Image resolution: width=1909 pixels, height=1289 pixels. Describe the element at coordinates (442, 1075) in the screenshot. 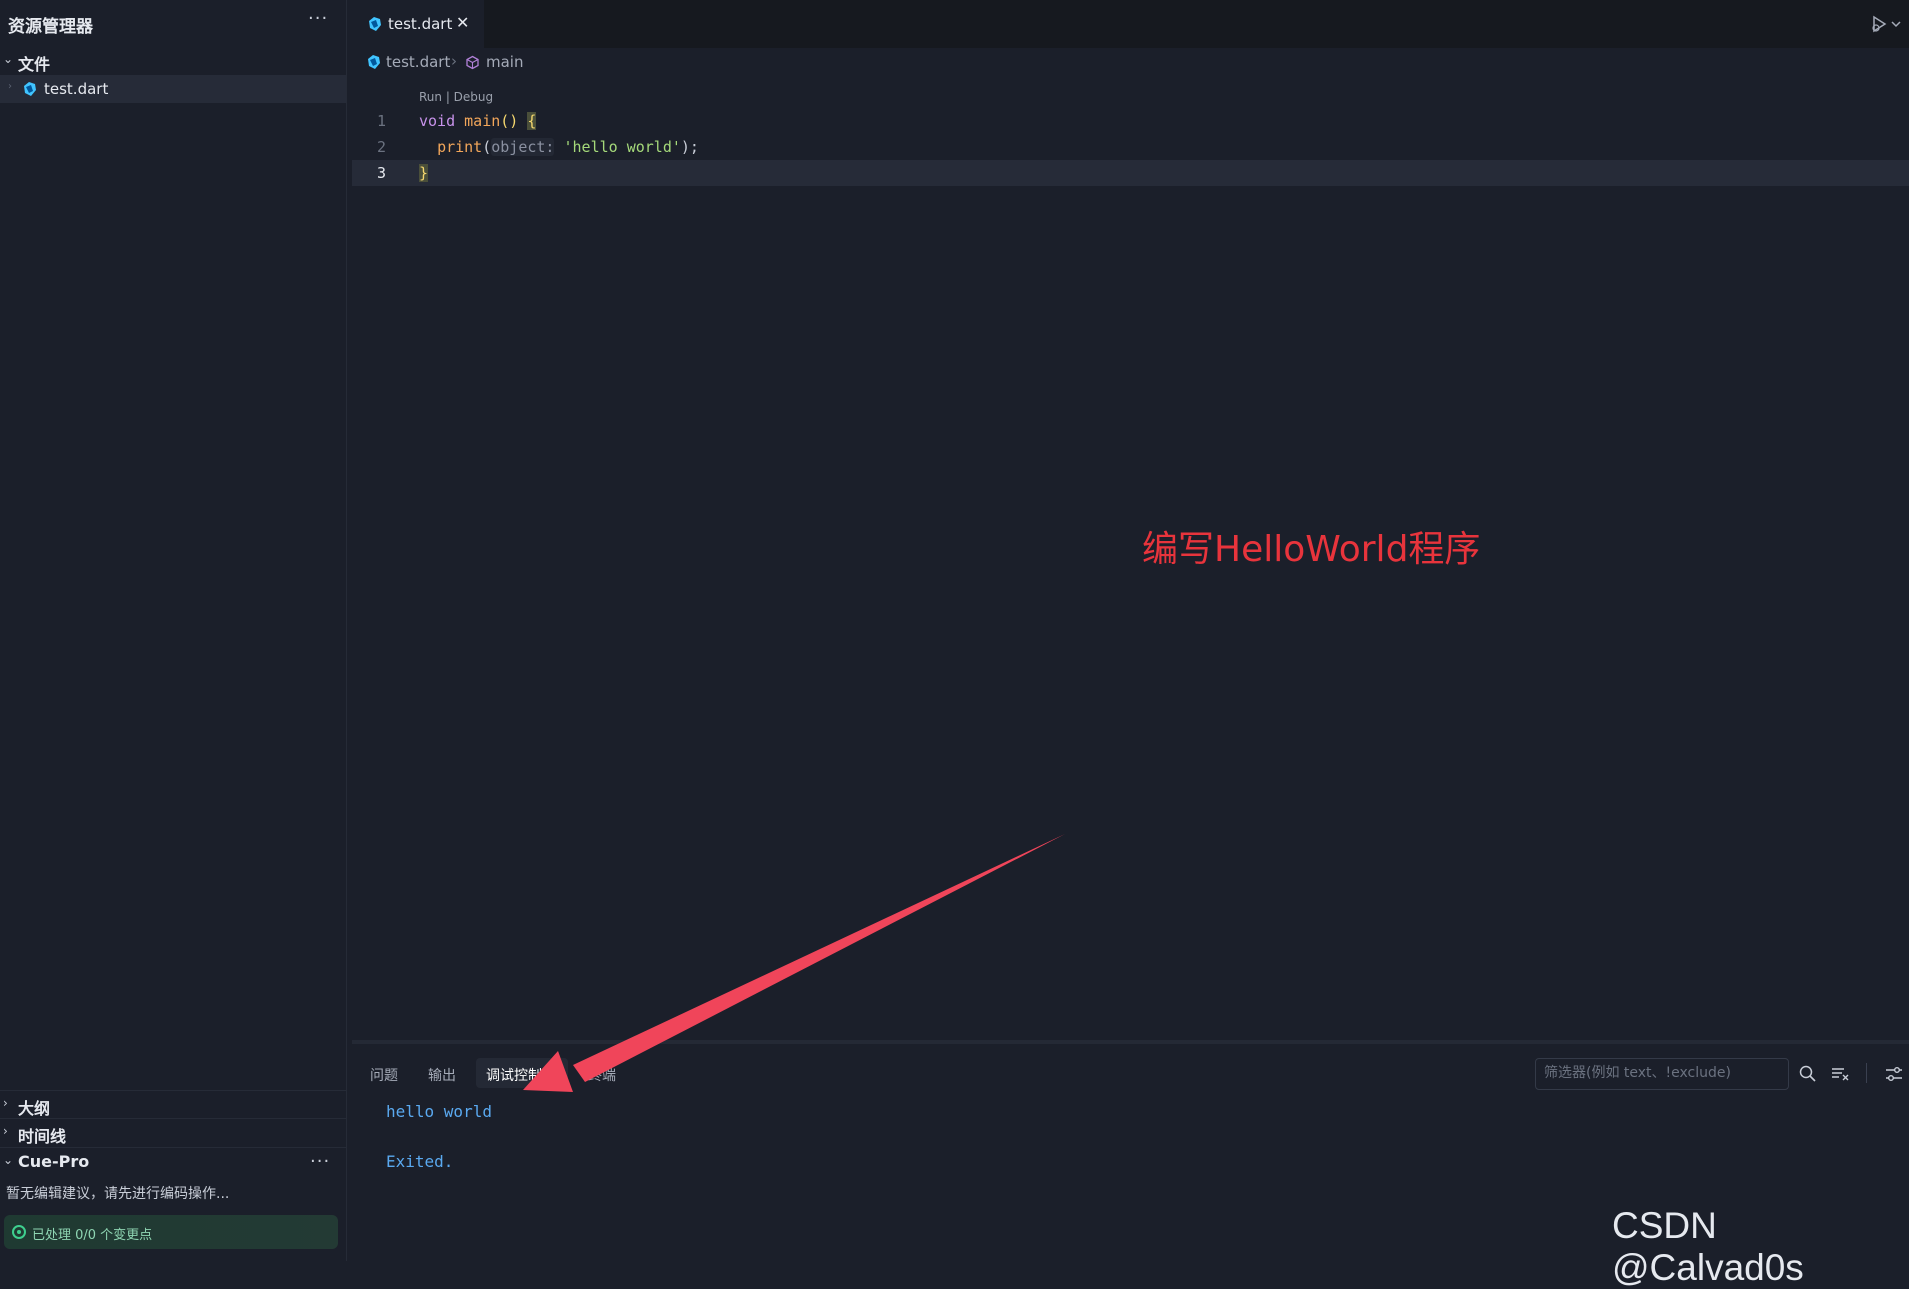

I see `tab-output: 输出` at that location.